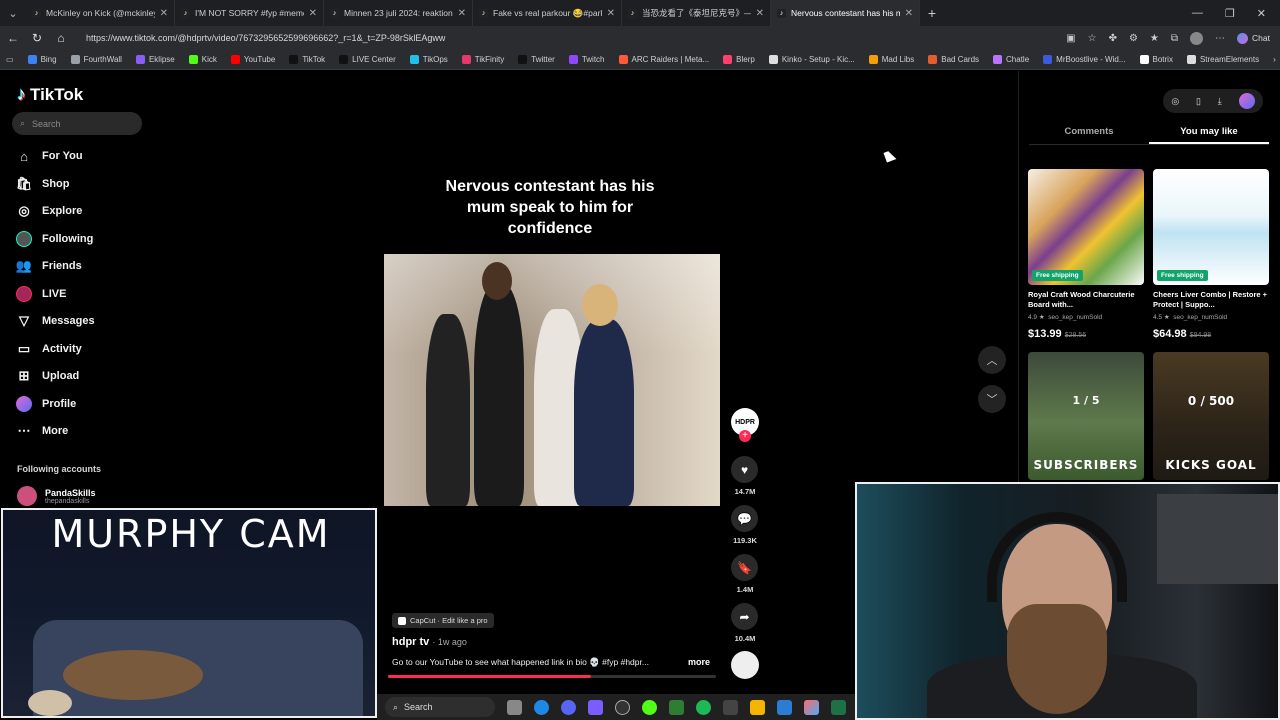 The height and width of the screenshot is (720, 1280). What do you see at coordinates (622, 707) in the screenshot?
I see `obs-icon` at bounding box center [622, 707].